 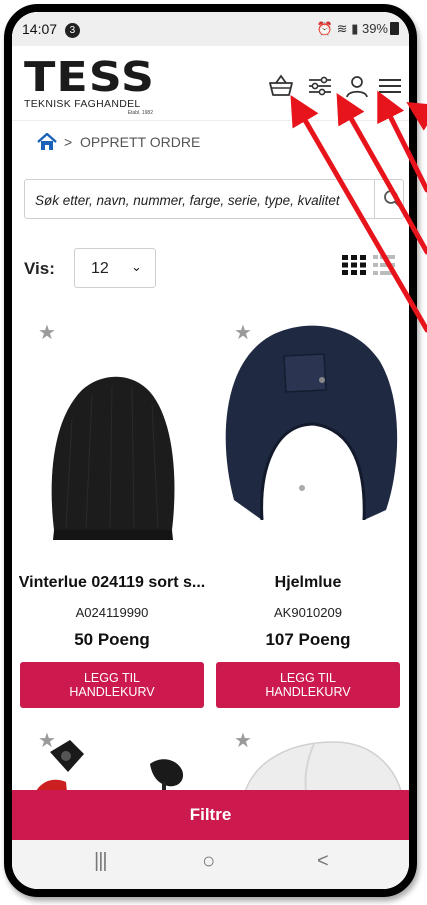 What do you see at coordinates (416, 116) in the screenshot?
I see `arrow-to-menu` at bounding box center [416, 116].